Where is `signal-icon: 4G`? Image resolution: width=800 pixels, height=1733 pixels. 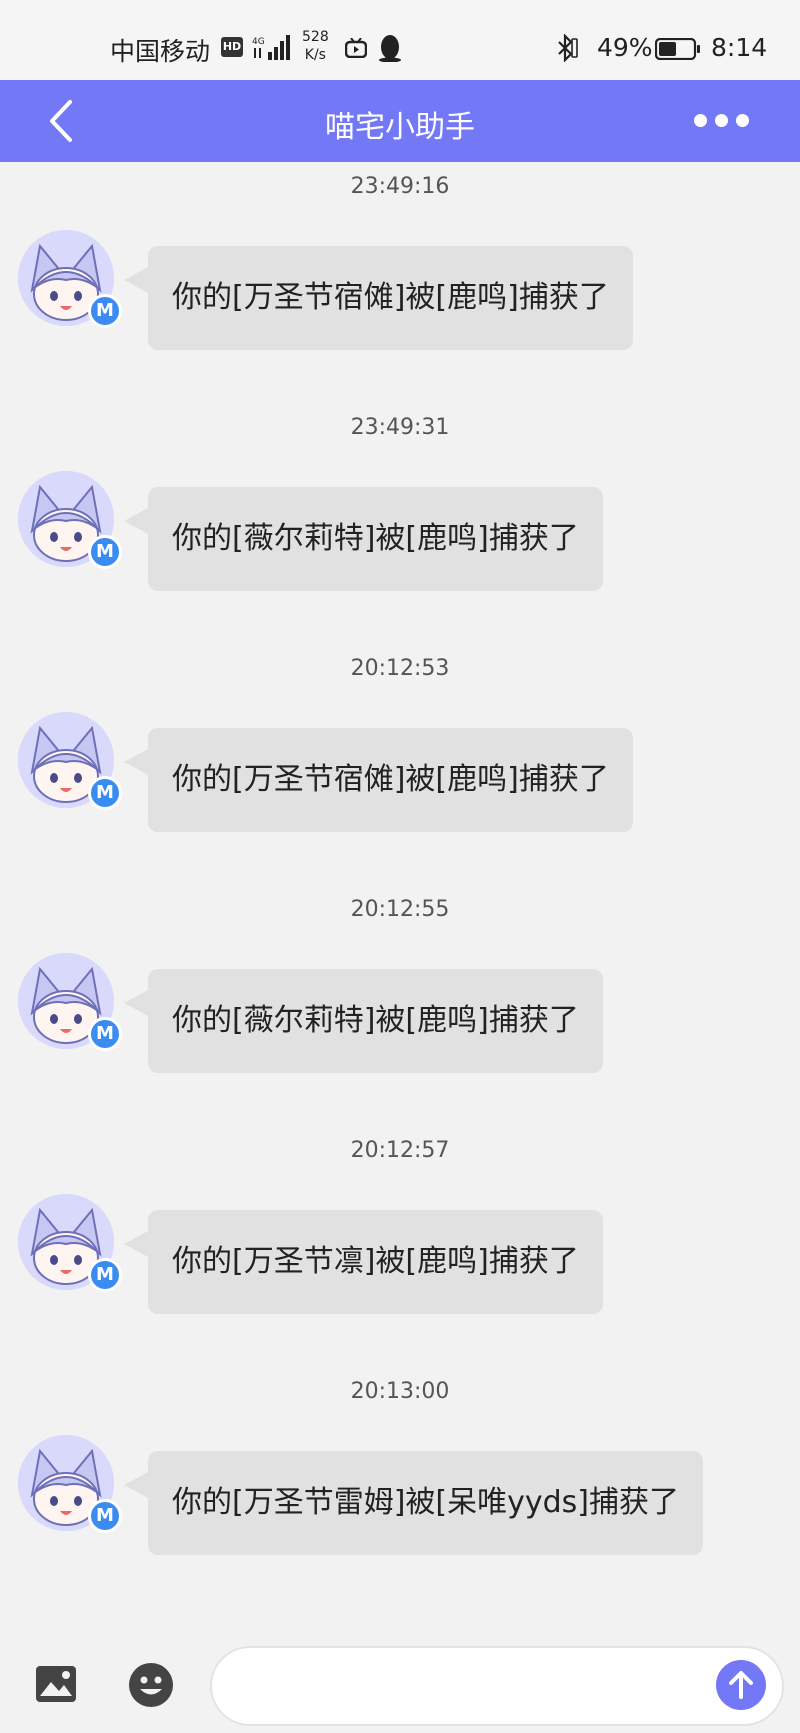
signal-icon: 4G is located at coordinates (271, 47).